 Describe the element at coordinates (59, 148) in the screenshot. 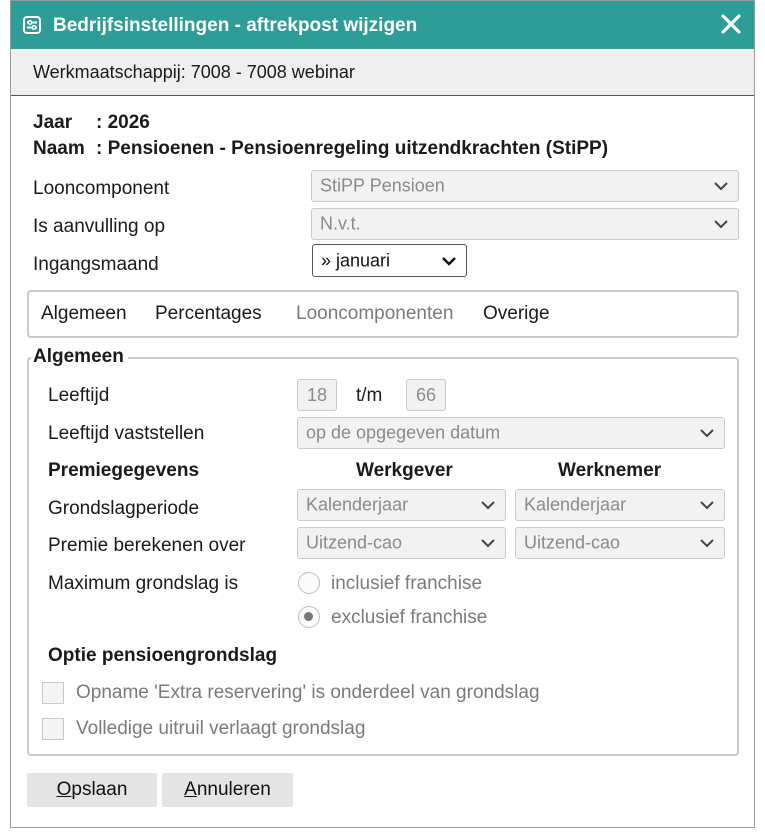

I see `naam-label: Naam` at that location.